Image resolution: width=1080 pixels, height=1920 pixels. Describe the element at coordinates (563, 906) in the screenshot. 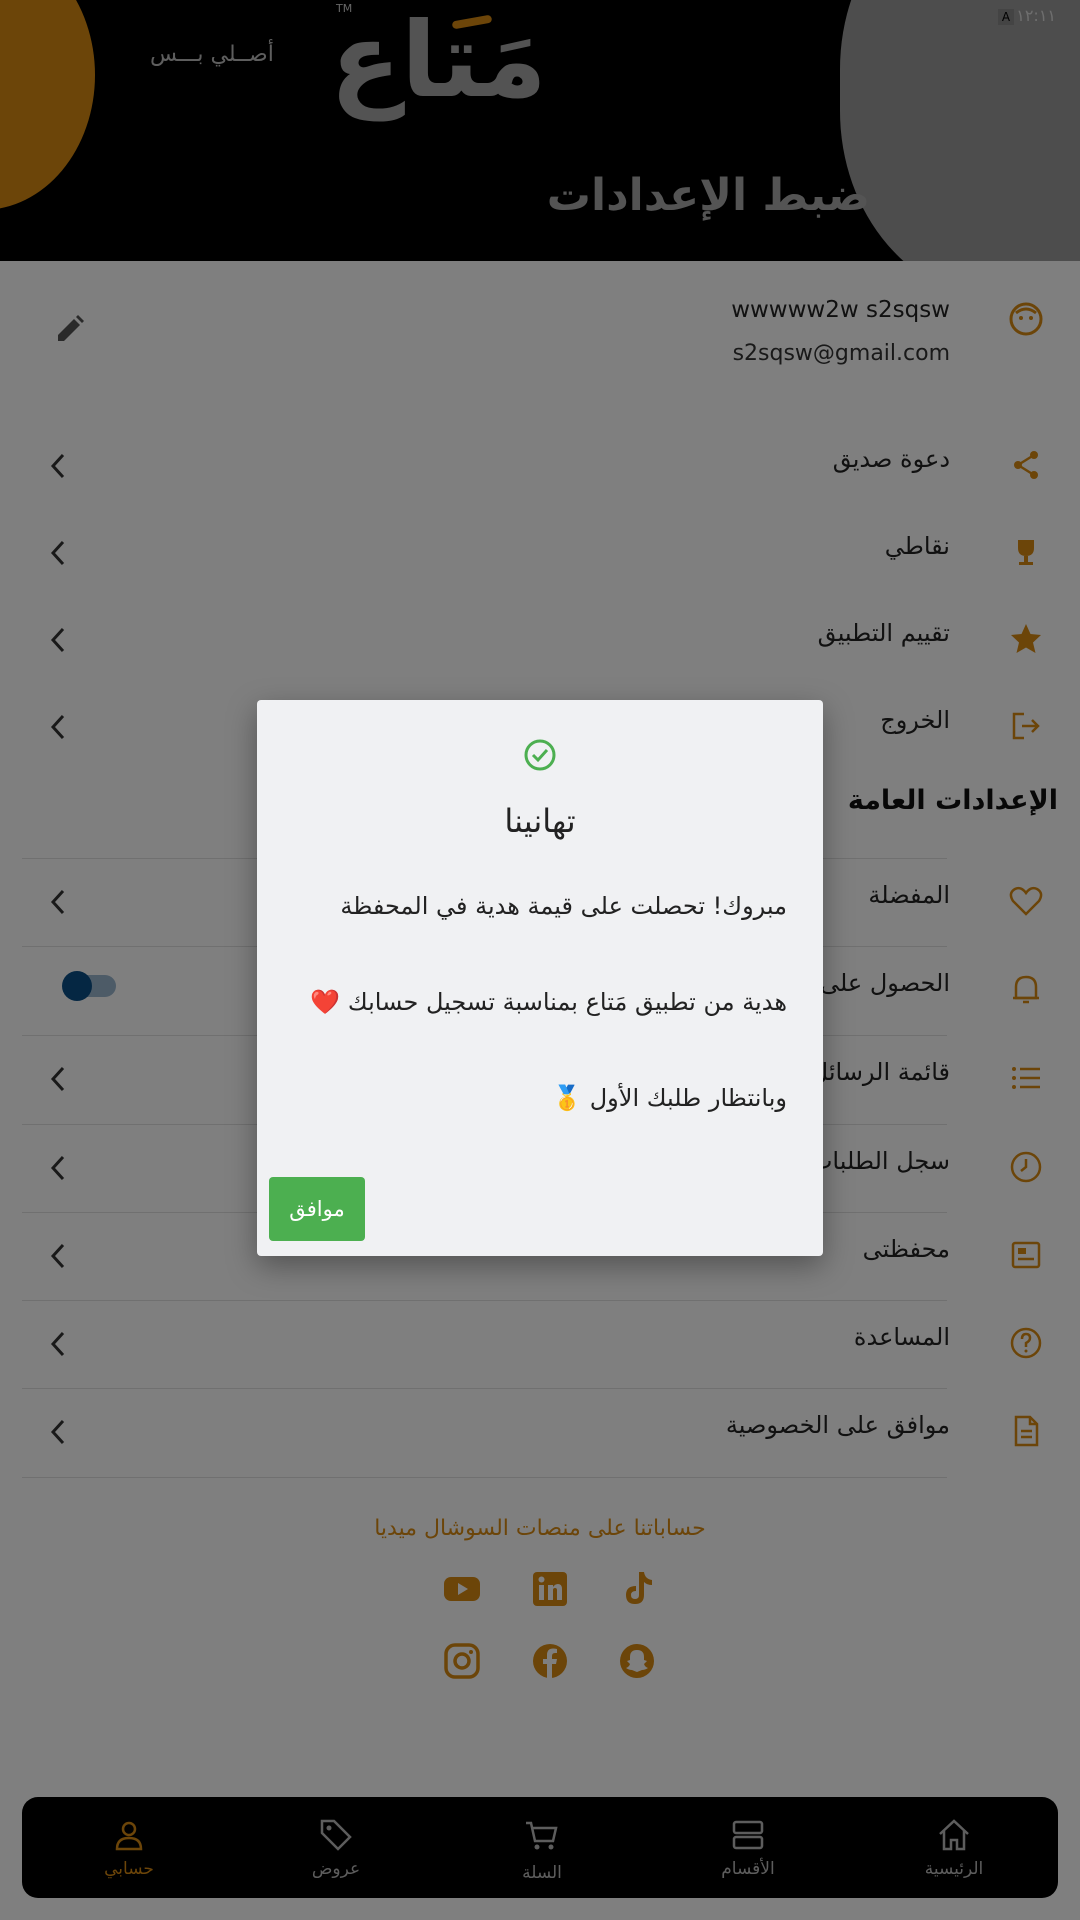

I see `dialog-message-line: مبروك! تحصلت على قيمة هدية في المحفظة` at that location.